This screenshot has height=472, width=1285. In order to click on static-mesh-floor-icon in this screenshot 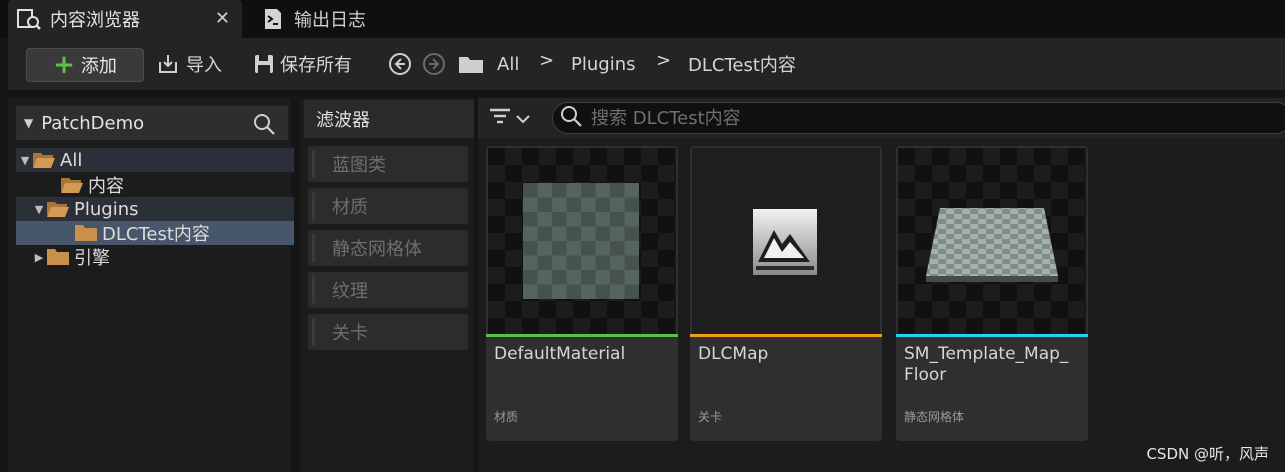, I will do `click(992, 248)`.